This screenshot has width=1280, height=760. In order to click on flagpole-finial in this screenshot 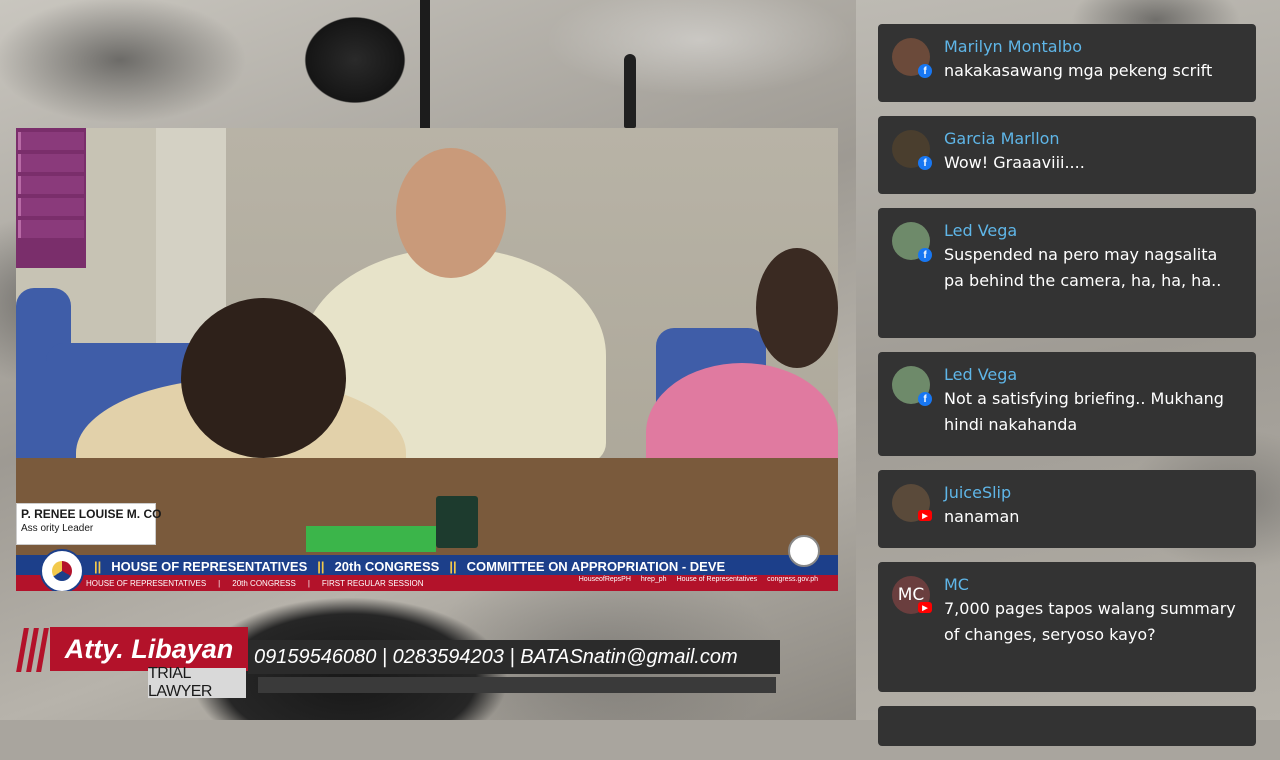, I will do `click(630, 91)`.